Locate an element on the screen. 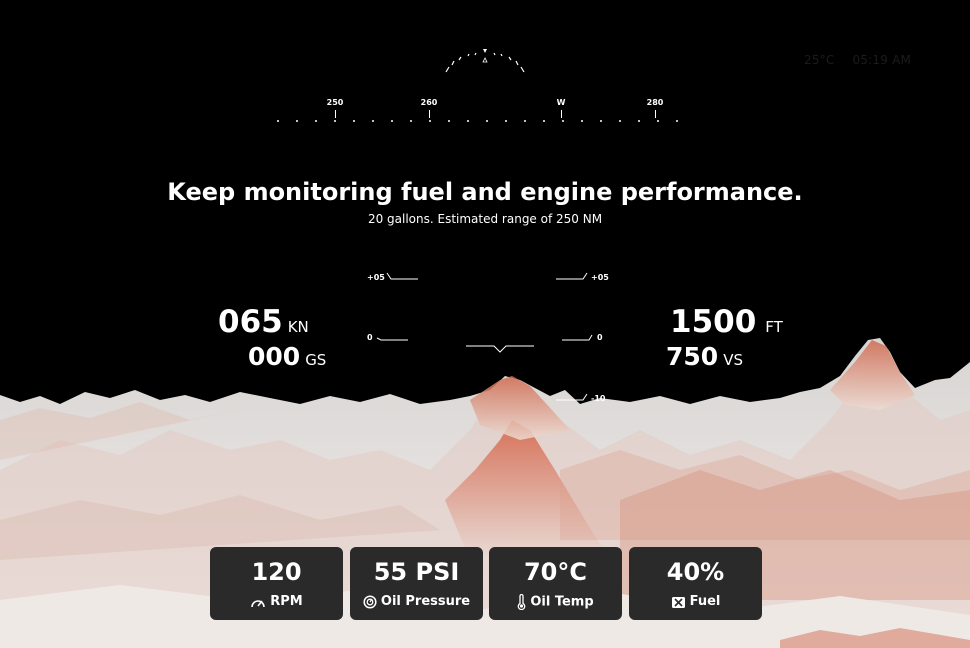 The width and height of the screenshot is (970, 648). clock-readout: 05:19 AM is located at coordinates (882, 60).